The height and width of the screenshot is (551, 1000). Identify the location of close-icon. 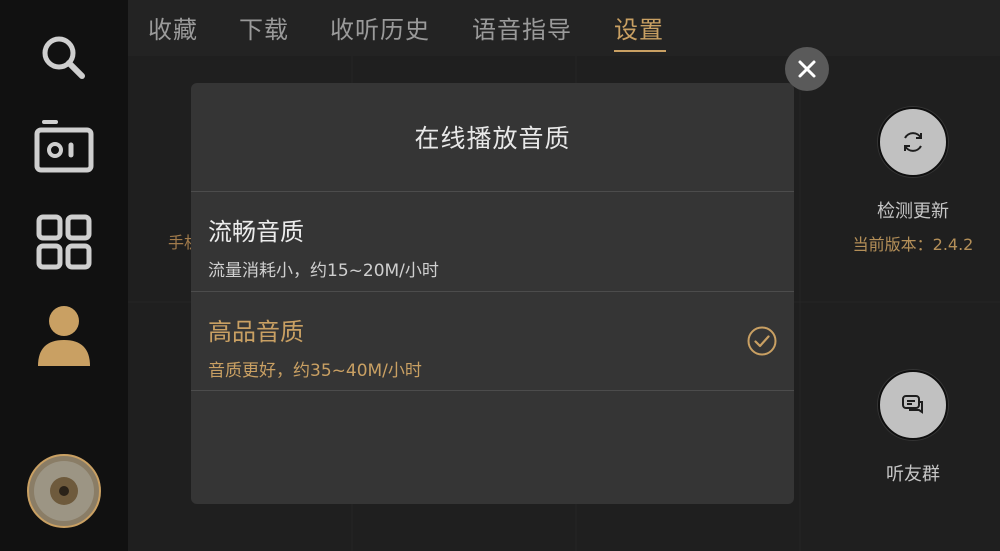
(807, 69).